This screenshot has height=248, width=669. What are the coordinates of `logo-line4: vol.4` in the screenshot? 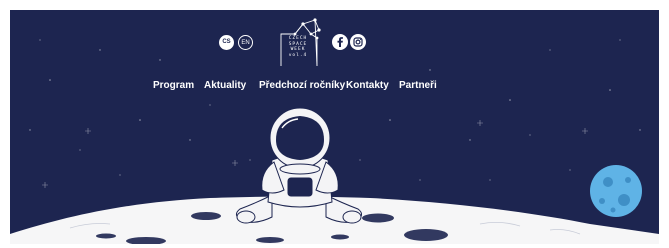 It's located at (298, 55).